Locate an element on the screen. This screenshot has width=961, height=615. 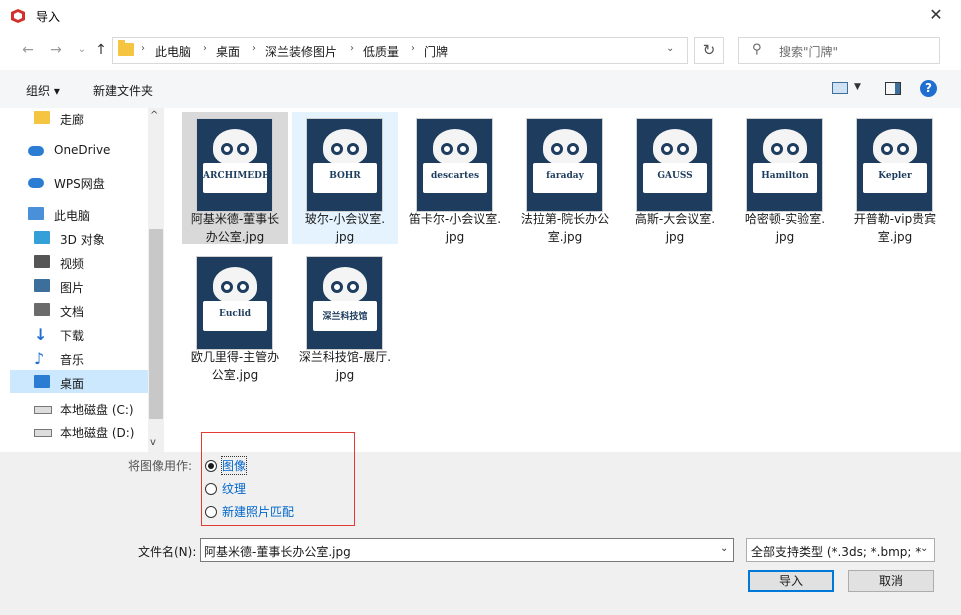
forward-arrow-icon: → is located at coordinates (56, 50).